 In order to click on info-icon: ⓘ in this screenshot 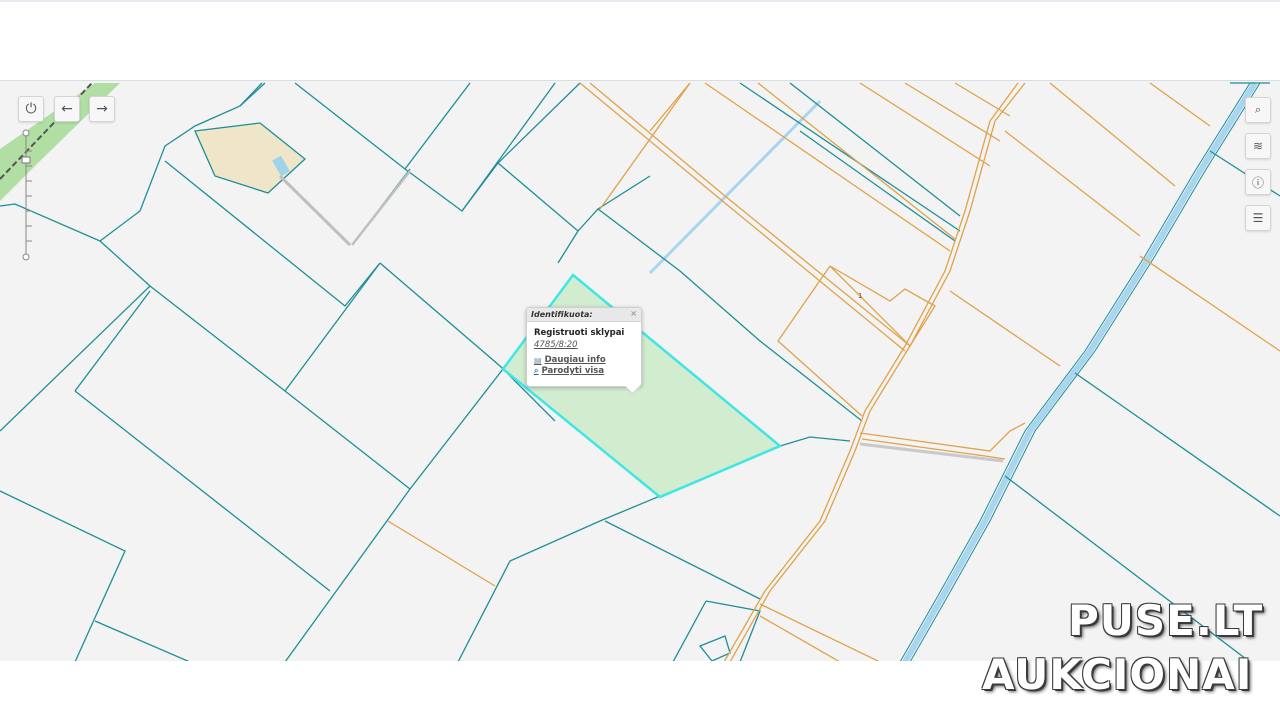, I will do `click(1257, 182)`.